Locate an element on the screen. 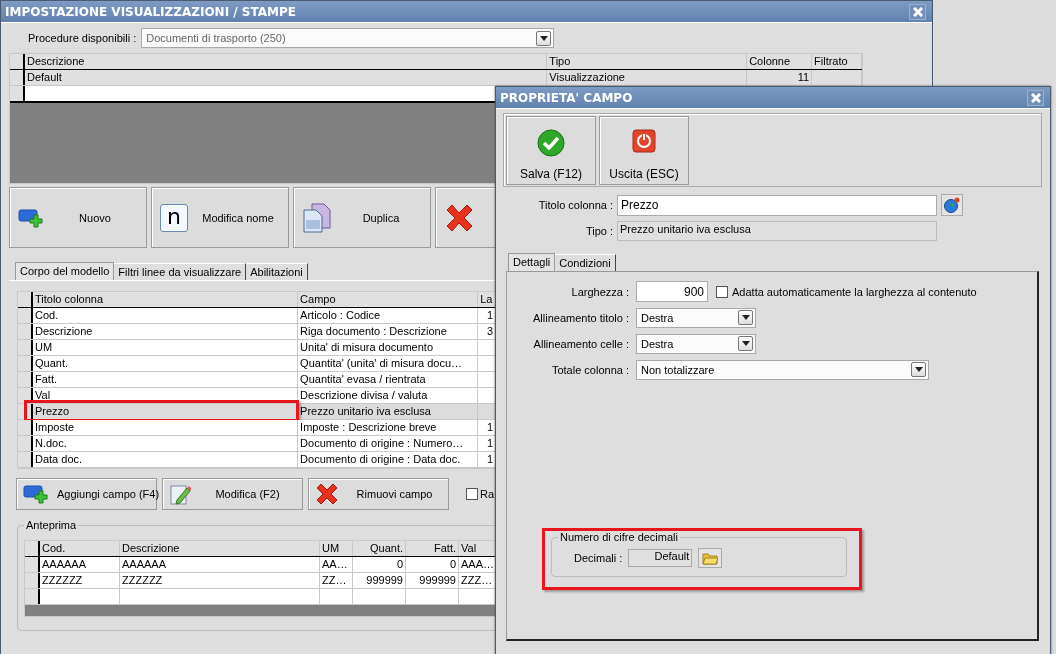 The height and width of the screenshot is (654, 1056). pencil-document-icon is located at coordinates (180, 494).